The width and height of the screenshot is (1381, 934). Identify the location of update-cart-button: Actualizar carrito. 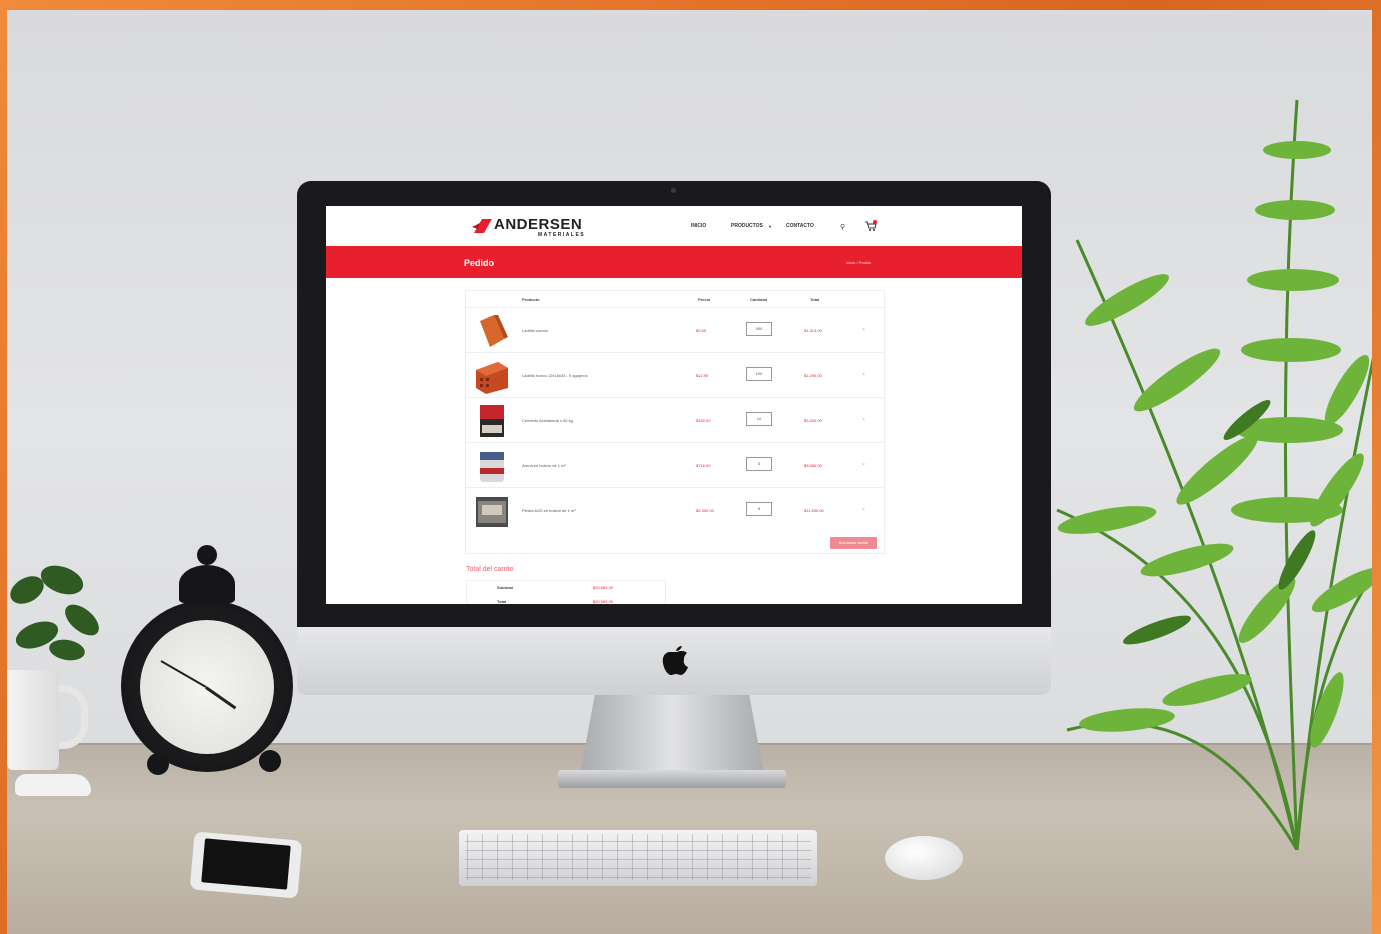
(853, 543).